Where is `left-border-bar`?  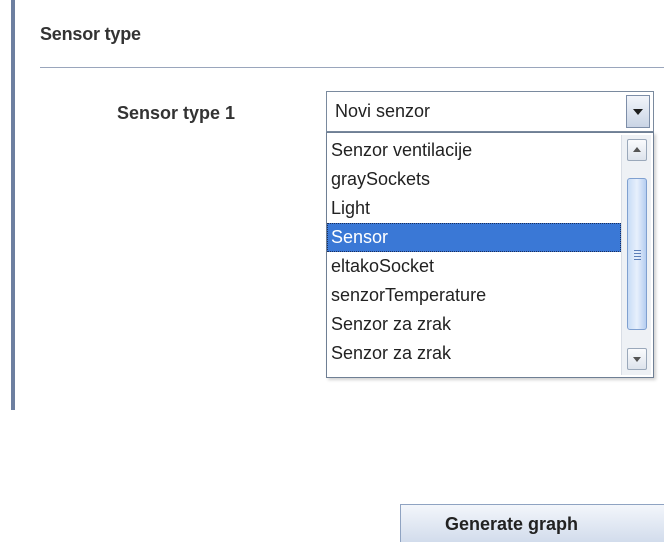
left-border-bar is located at coordinates (13, 205).